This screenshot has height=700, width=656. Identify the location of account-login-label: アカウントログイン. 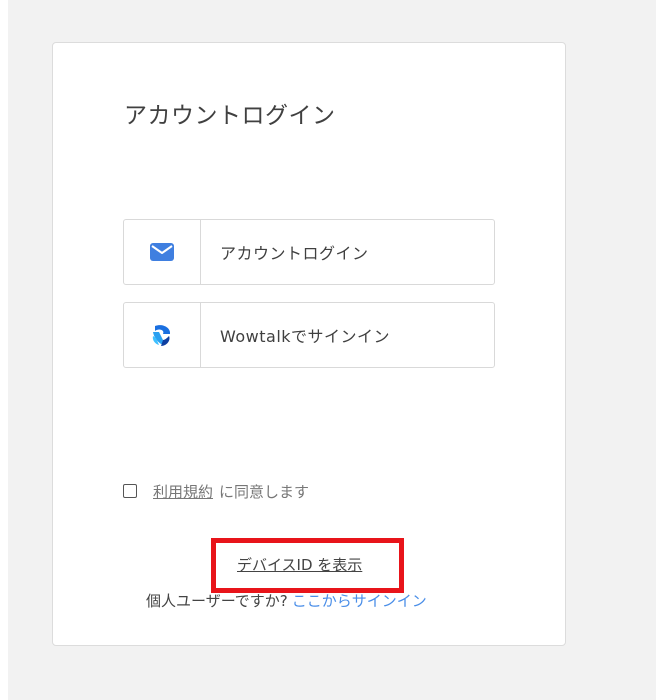
(294, 253).